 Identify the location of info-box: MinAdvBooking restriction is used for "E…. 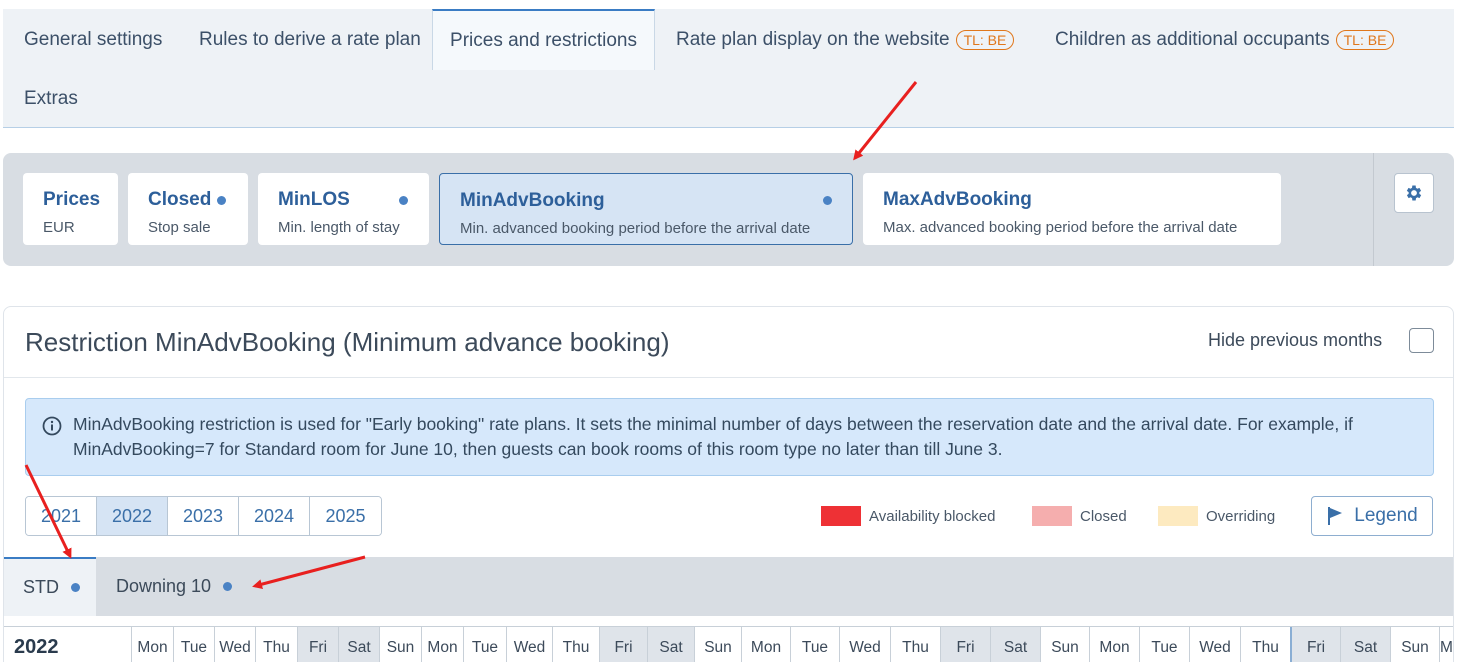
(729, 437).